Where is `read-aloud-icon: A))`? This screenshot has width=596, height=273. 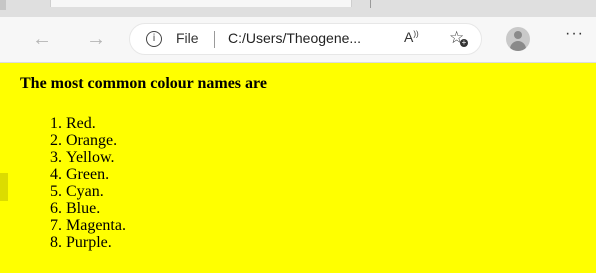
read-aloud-icon: A)) is located at coordinates (411, 37).